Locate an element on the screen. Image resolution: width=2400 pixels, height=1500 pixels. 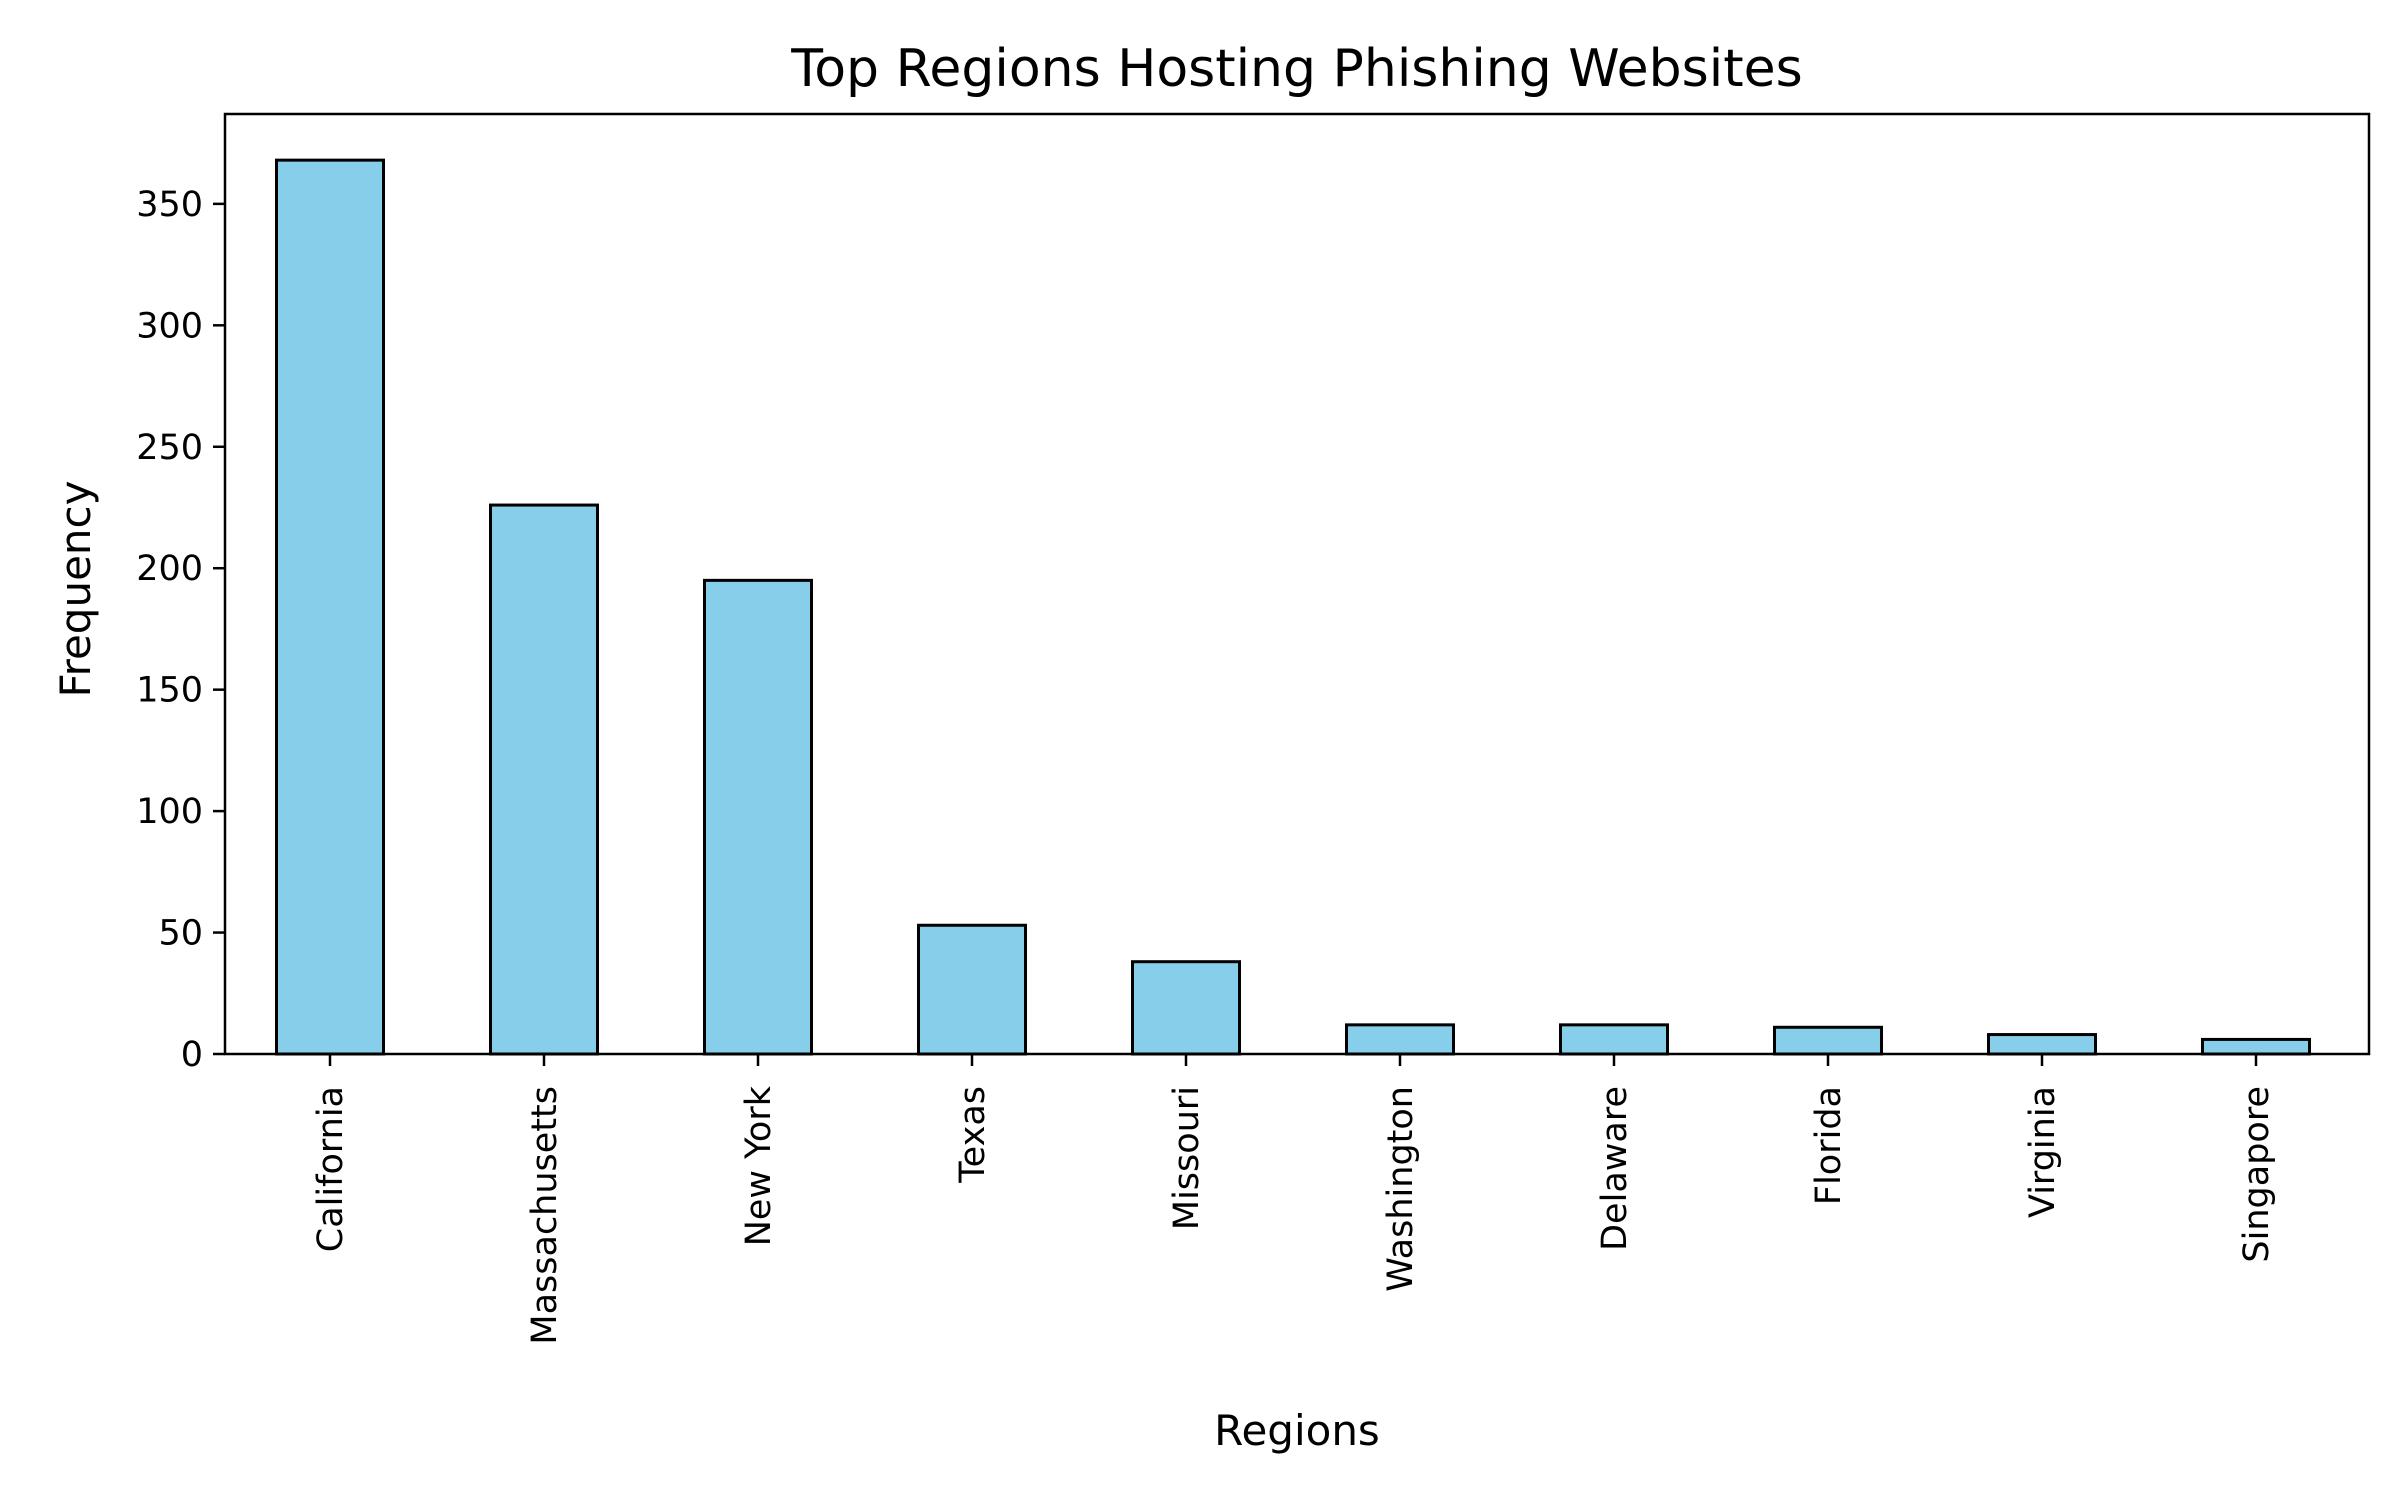
bar-new-york is located at coordinates (758, 817).